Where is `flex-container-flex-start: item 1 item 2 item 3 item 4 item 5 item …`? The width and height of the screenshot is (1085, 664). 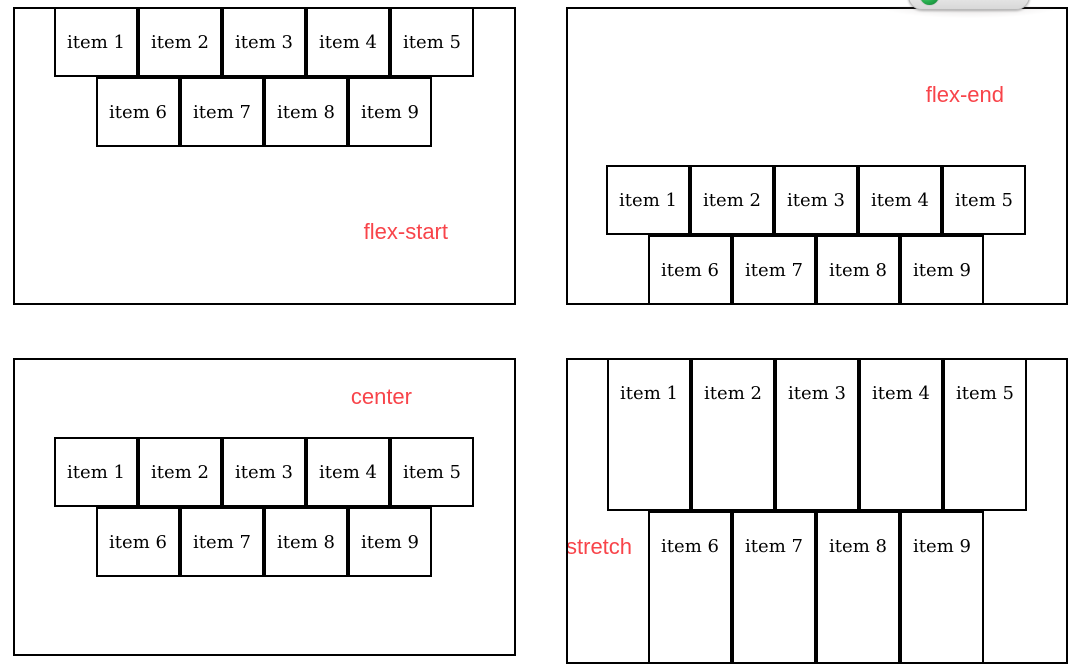
flex-container-flex-start: item 1 item 2 item 3 item 4 item 5 item … is located at coordinates (264, 78).